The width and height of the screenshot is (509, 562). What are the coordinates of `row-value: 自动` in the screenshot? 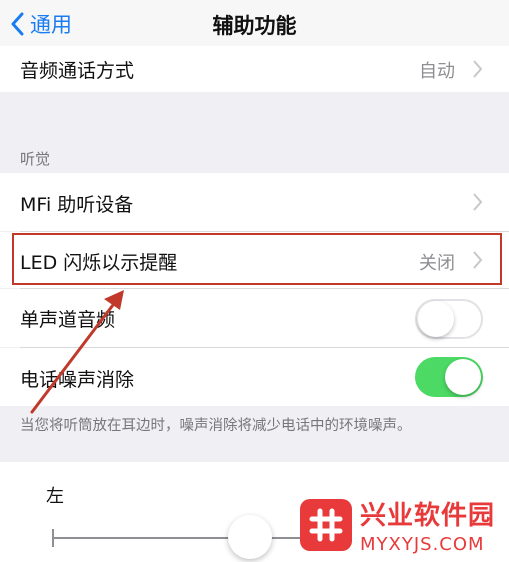 It's located at (437, 71).